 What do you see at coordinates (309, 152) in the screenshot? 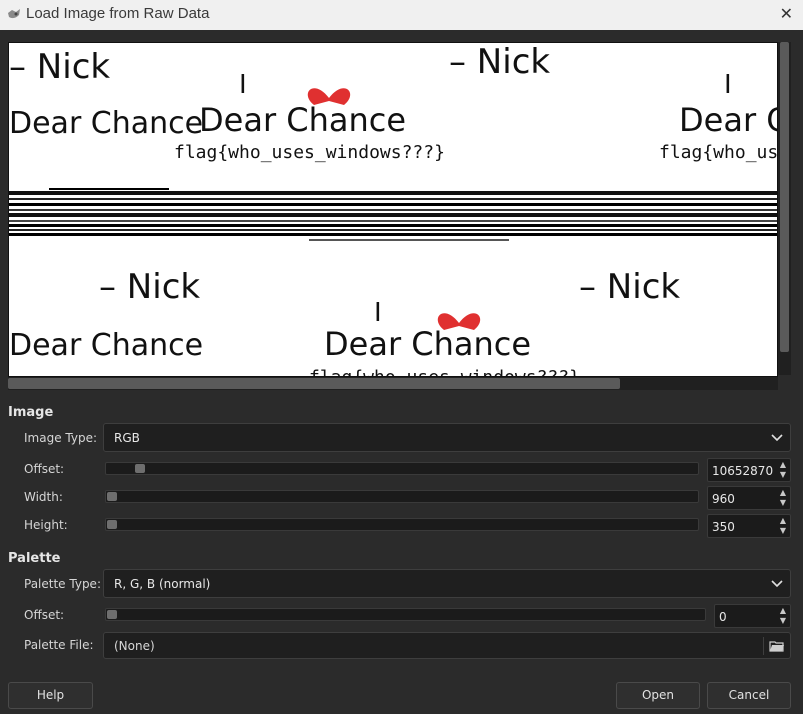
I see `preview-text-flag: flag{who_uses_windows???}` at bounding box center [309, 152].